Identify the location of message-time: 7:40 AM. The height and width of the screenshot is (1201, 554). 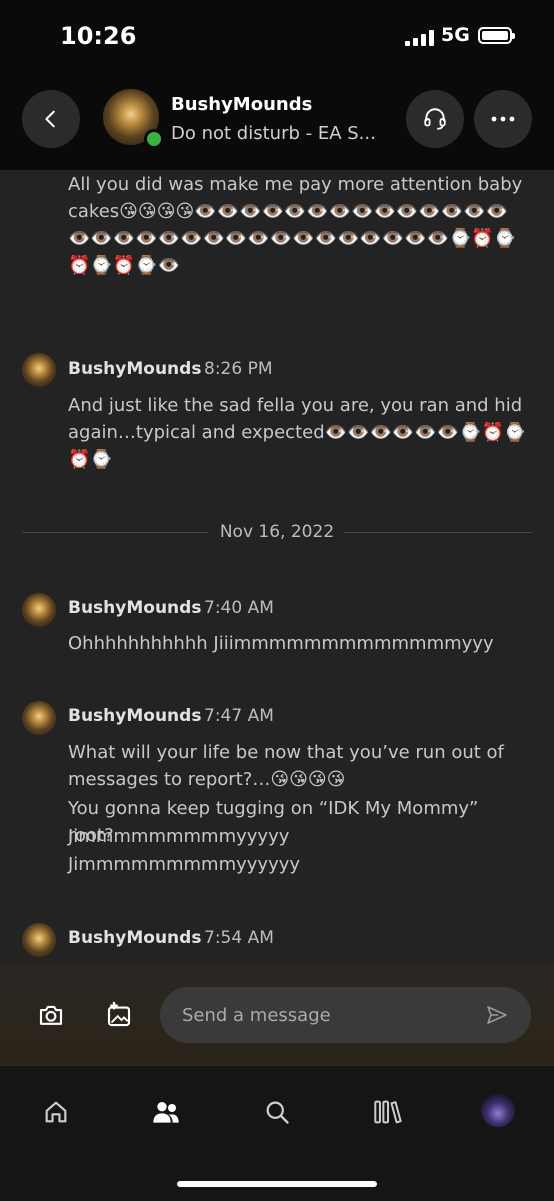
(239, 608).